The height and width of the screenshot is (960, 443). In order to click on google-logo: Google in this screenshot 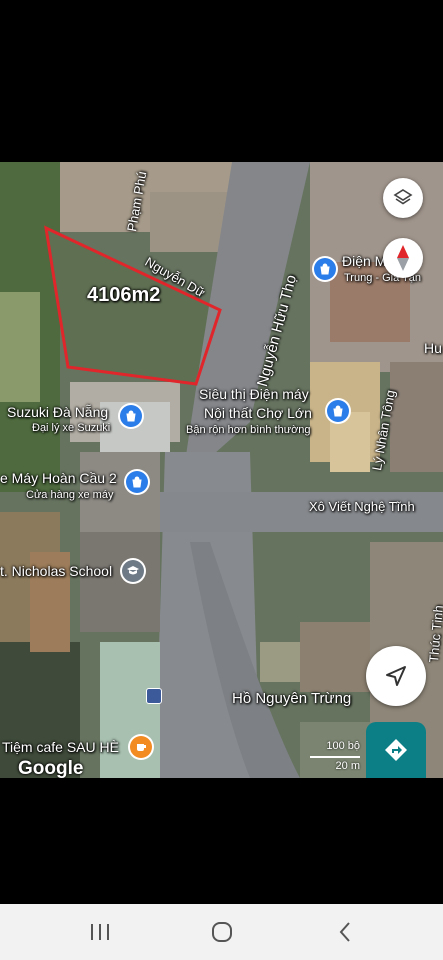, I will do `click(51, 768)`.